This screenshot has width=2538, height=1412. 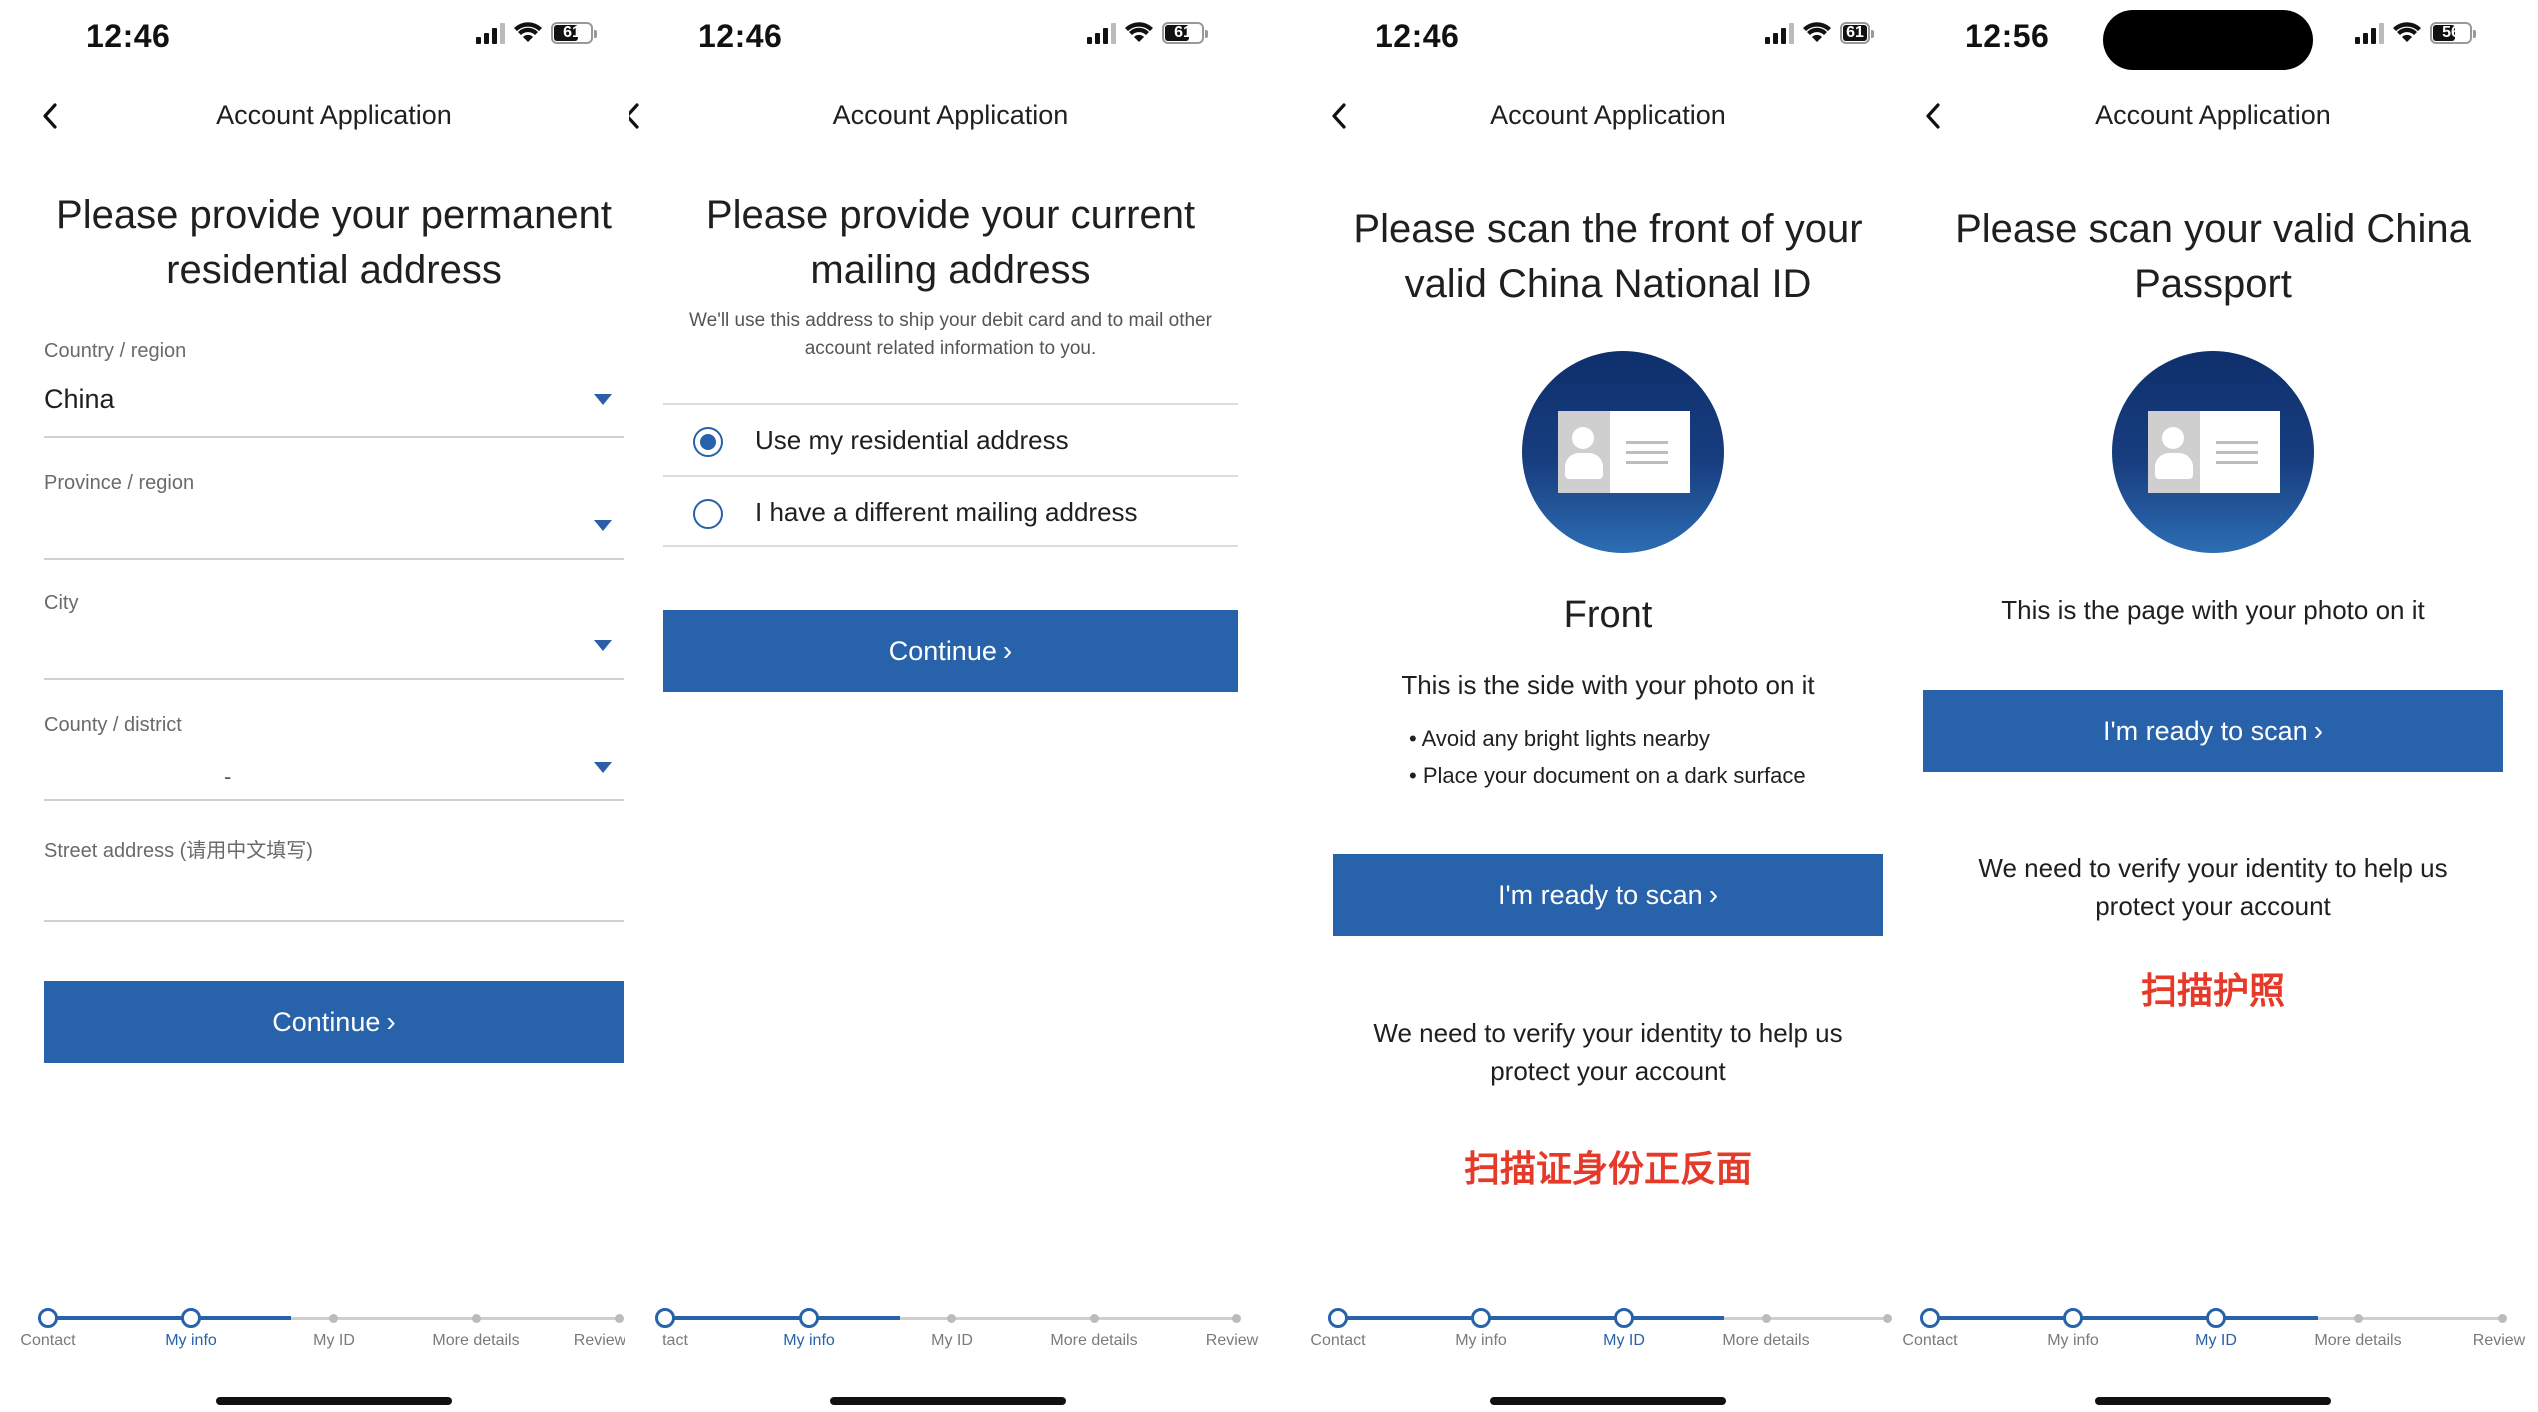 What do you see at coordinates (2216, 42) in the screenshot?
I see `status-bar: 12:56 56` at bounding box center [2216, 42].